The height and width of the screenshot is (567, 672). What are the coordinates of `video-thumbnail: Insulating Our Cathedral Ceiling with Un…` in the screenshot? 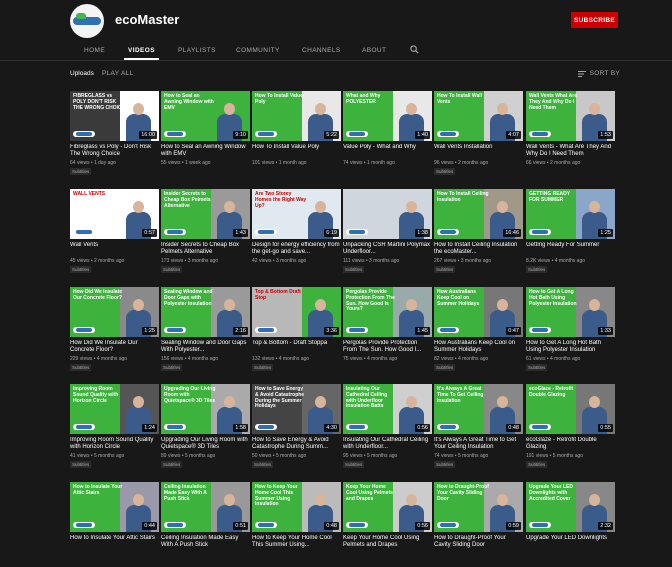 It's located at (387, 409).